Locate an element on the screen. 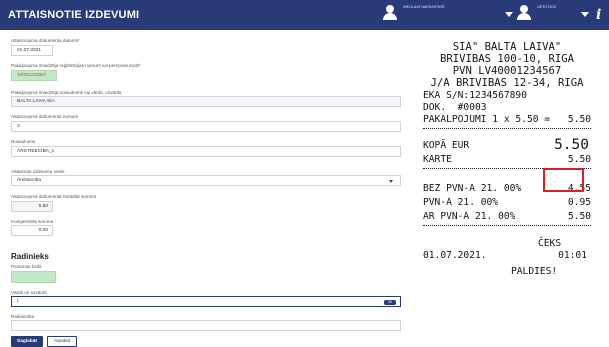  compensated-label: Kompensētā summa is located at coordinates (32, 221).